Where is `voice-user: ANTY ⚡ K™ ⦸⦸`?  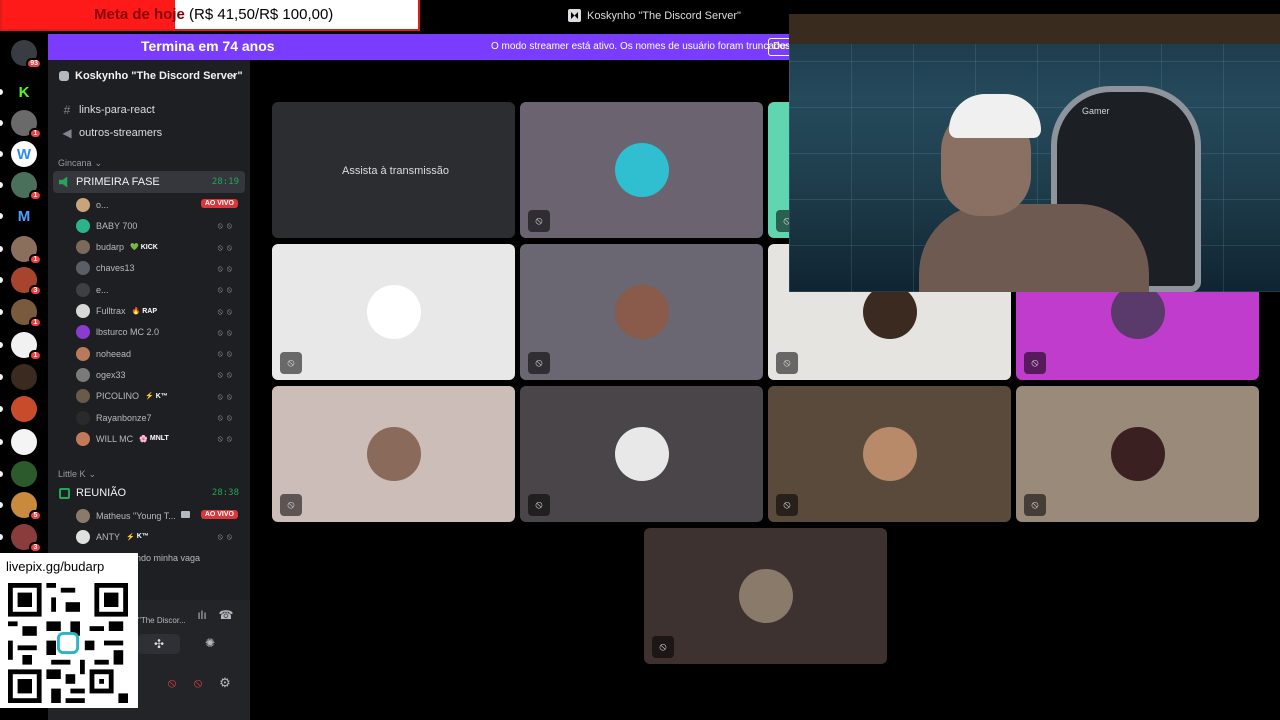
voice-user: ANTY ⚡ K™ ⦸⦸ is located at coordinates (159, 536).